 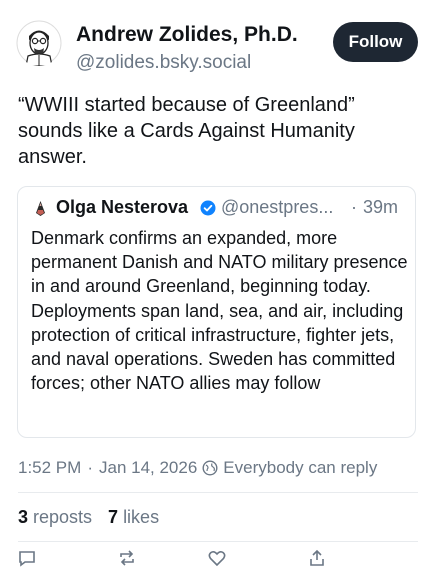 What do you see at coordinates (27, 558) in the screenshot?
I see `reply-icon` at bounding box center [27, 558].